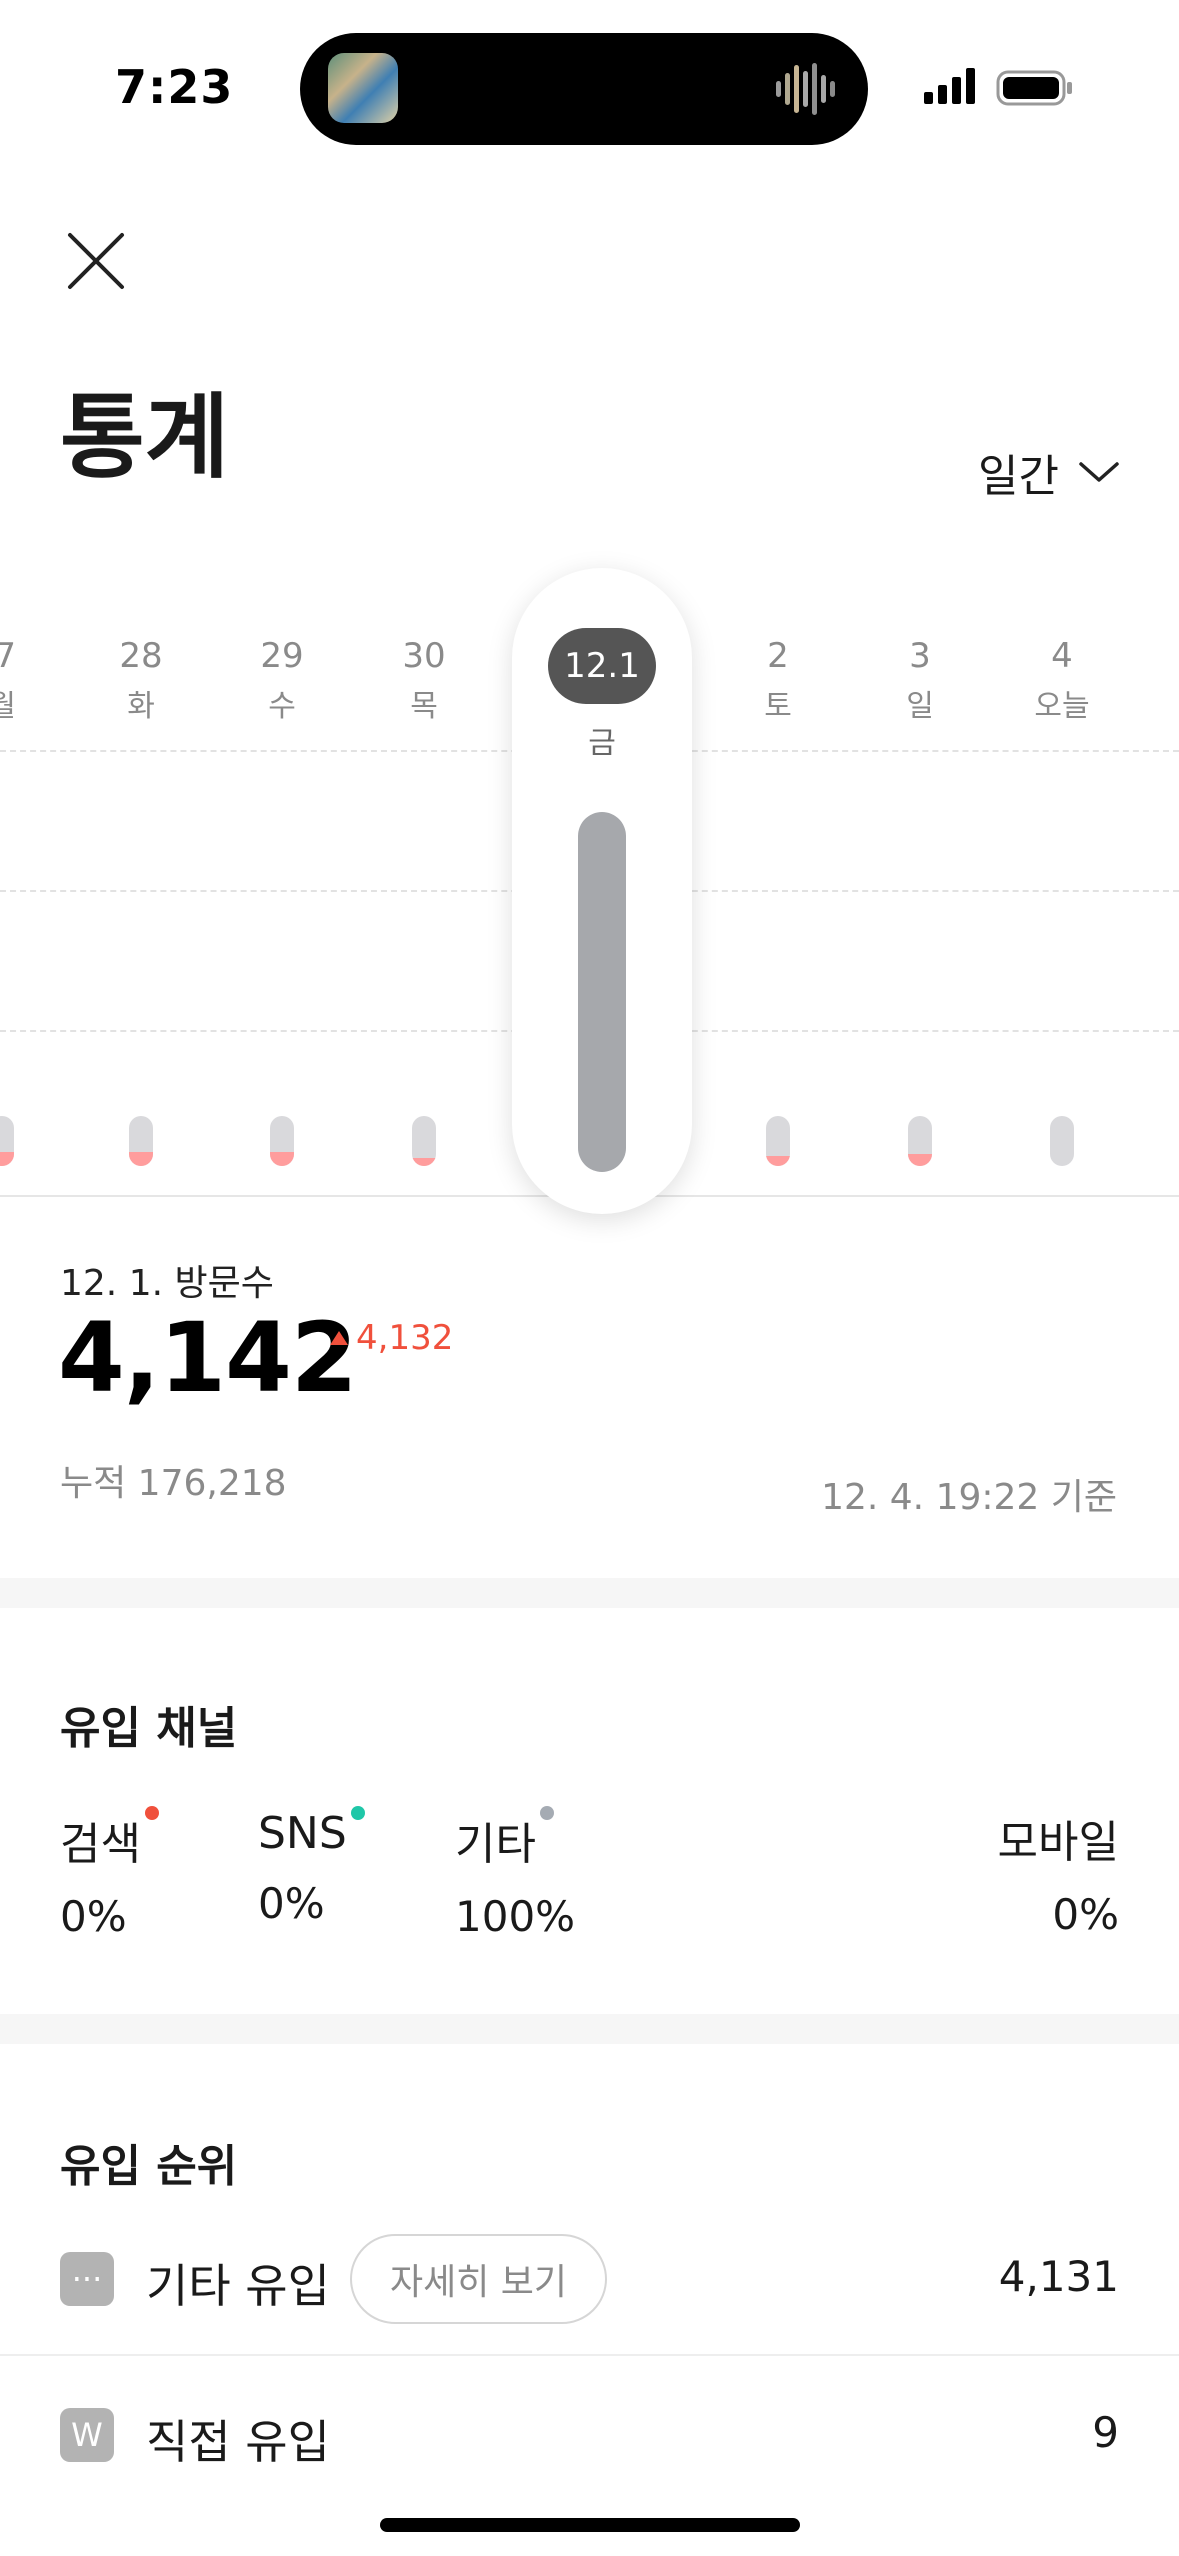  What do you see at coordinates (589, 2434) in the screenshot?
I see `ranking-row: W 직접 유입 9` at bounding box center [589, 2434].